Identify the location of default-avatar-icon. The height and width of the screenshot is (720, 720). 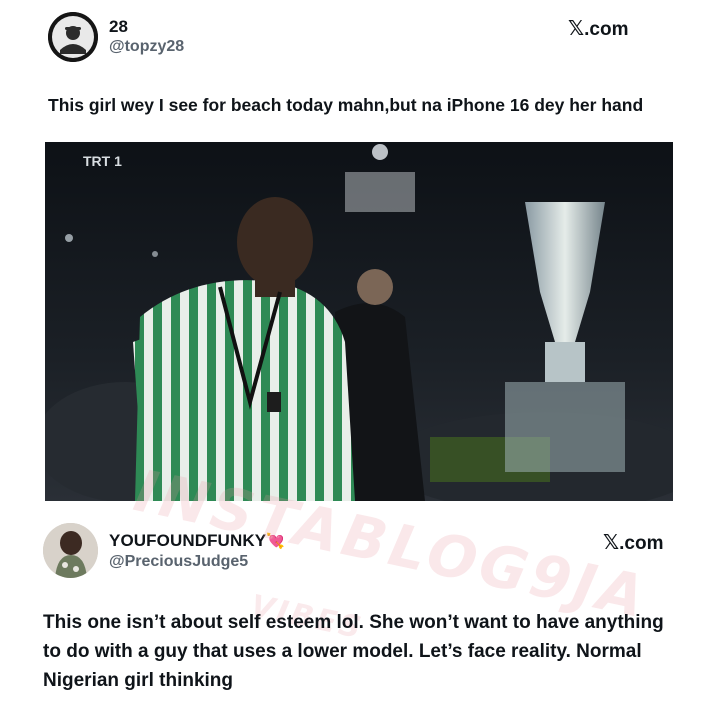
(73, 37).